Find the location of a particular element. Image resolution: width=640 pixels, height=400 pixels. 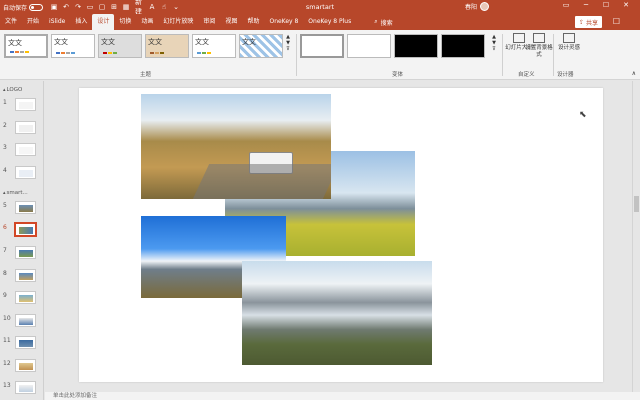

tab-insert: 插入 is located at coordinates (81, 22).